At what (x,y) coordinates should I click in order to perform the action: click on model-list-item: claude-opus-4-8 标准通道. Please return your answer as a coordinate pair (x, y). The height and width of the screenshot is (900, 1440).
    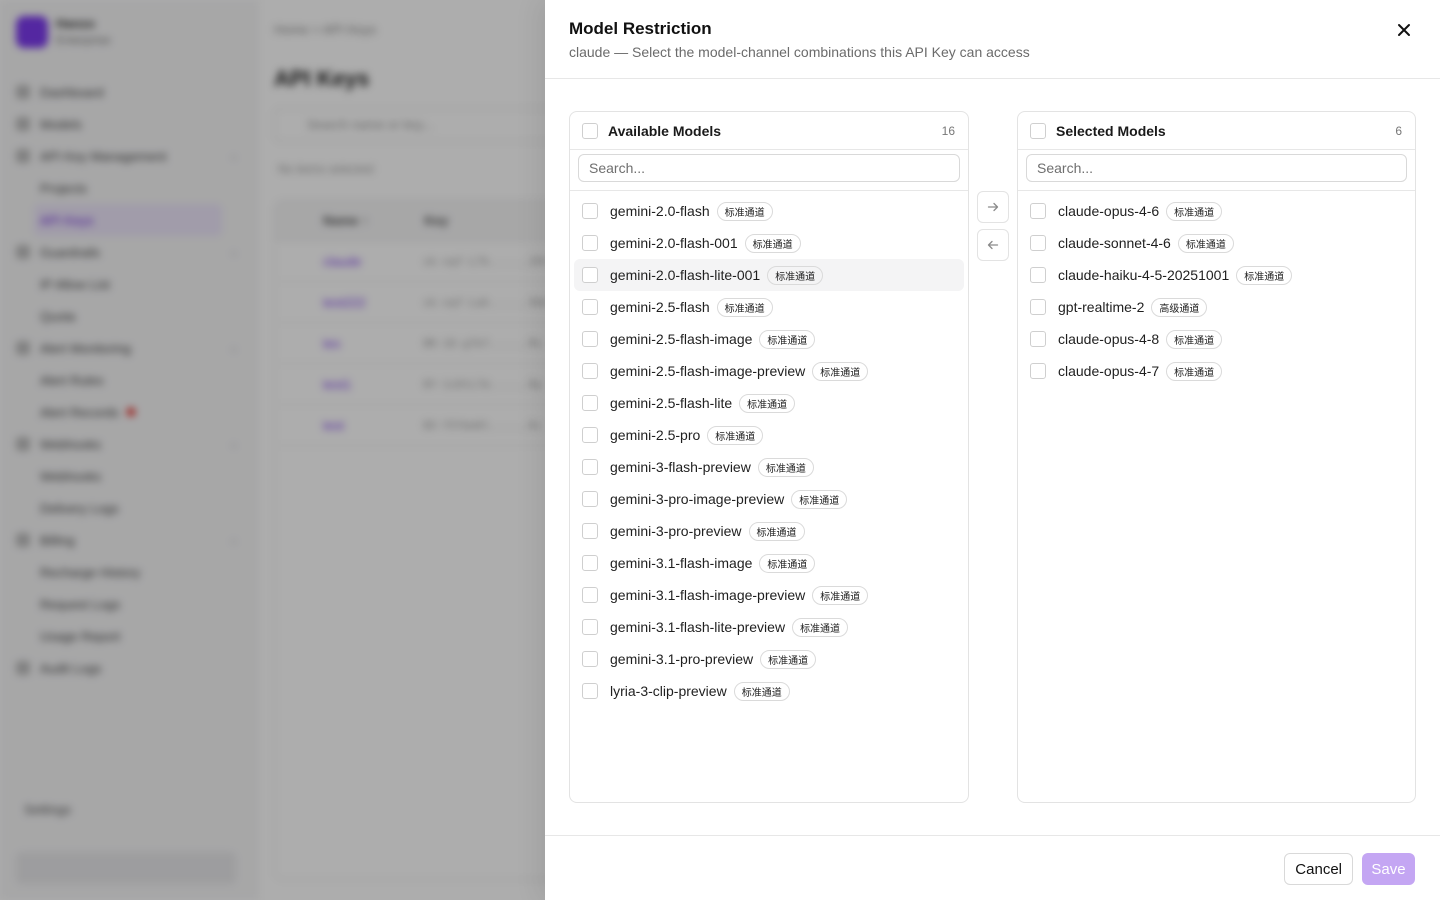
    Looking at the image, I should click on (1216, 339).